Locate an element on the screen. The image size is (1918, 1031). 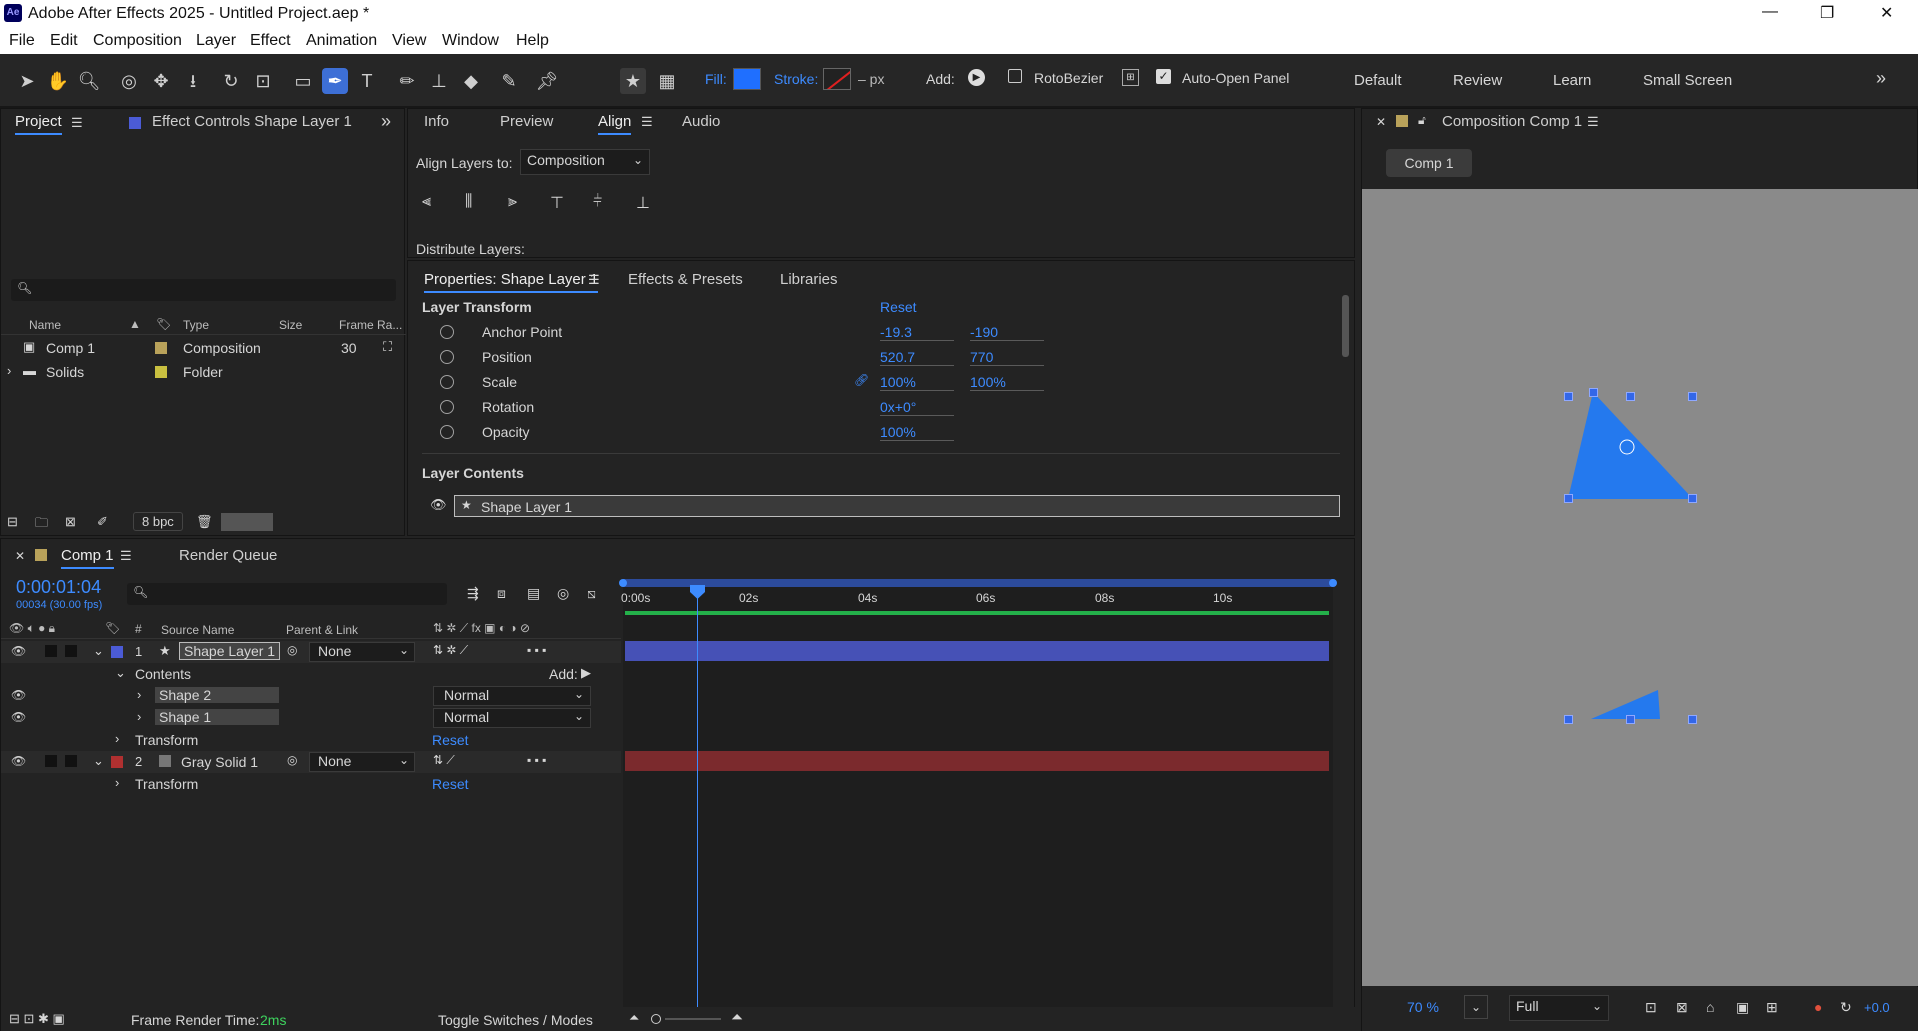
current-timecode: 0:00:01:04 is located at coordinates (58, 587).